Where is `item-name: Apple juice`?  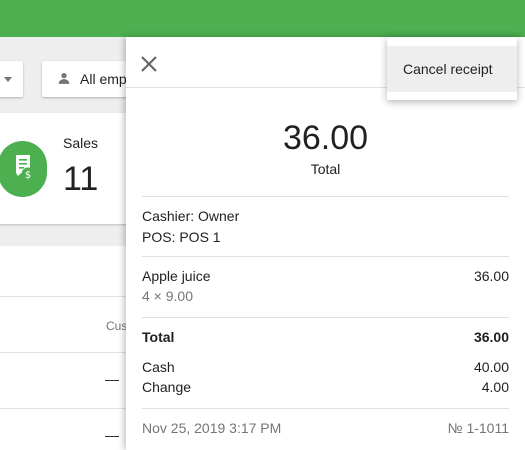 item-name: Apple juice is located at coordinates (176, 276).